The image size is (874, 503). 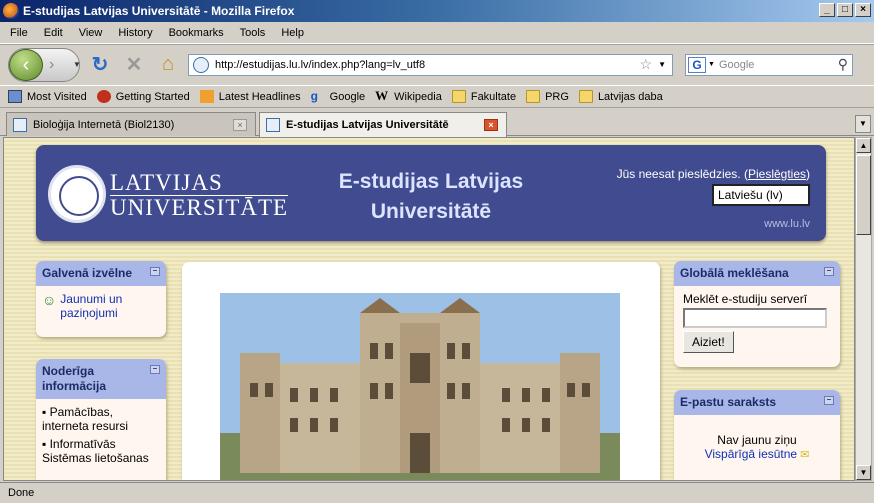 What do you see at coordinates (863, 10) in the screenshot?
I see `close-button: ×` at bounding box center [863, 10].